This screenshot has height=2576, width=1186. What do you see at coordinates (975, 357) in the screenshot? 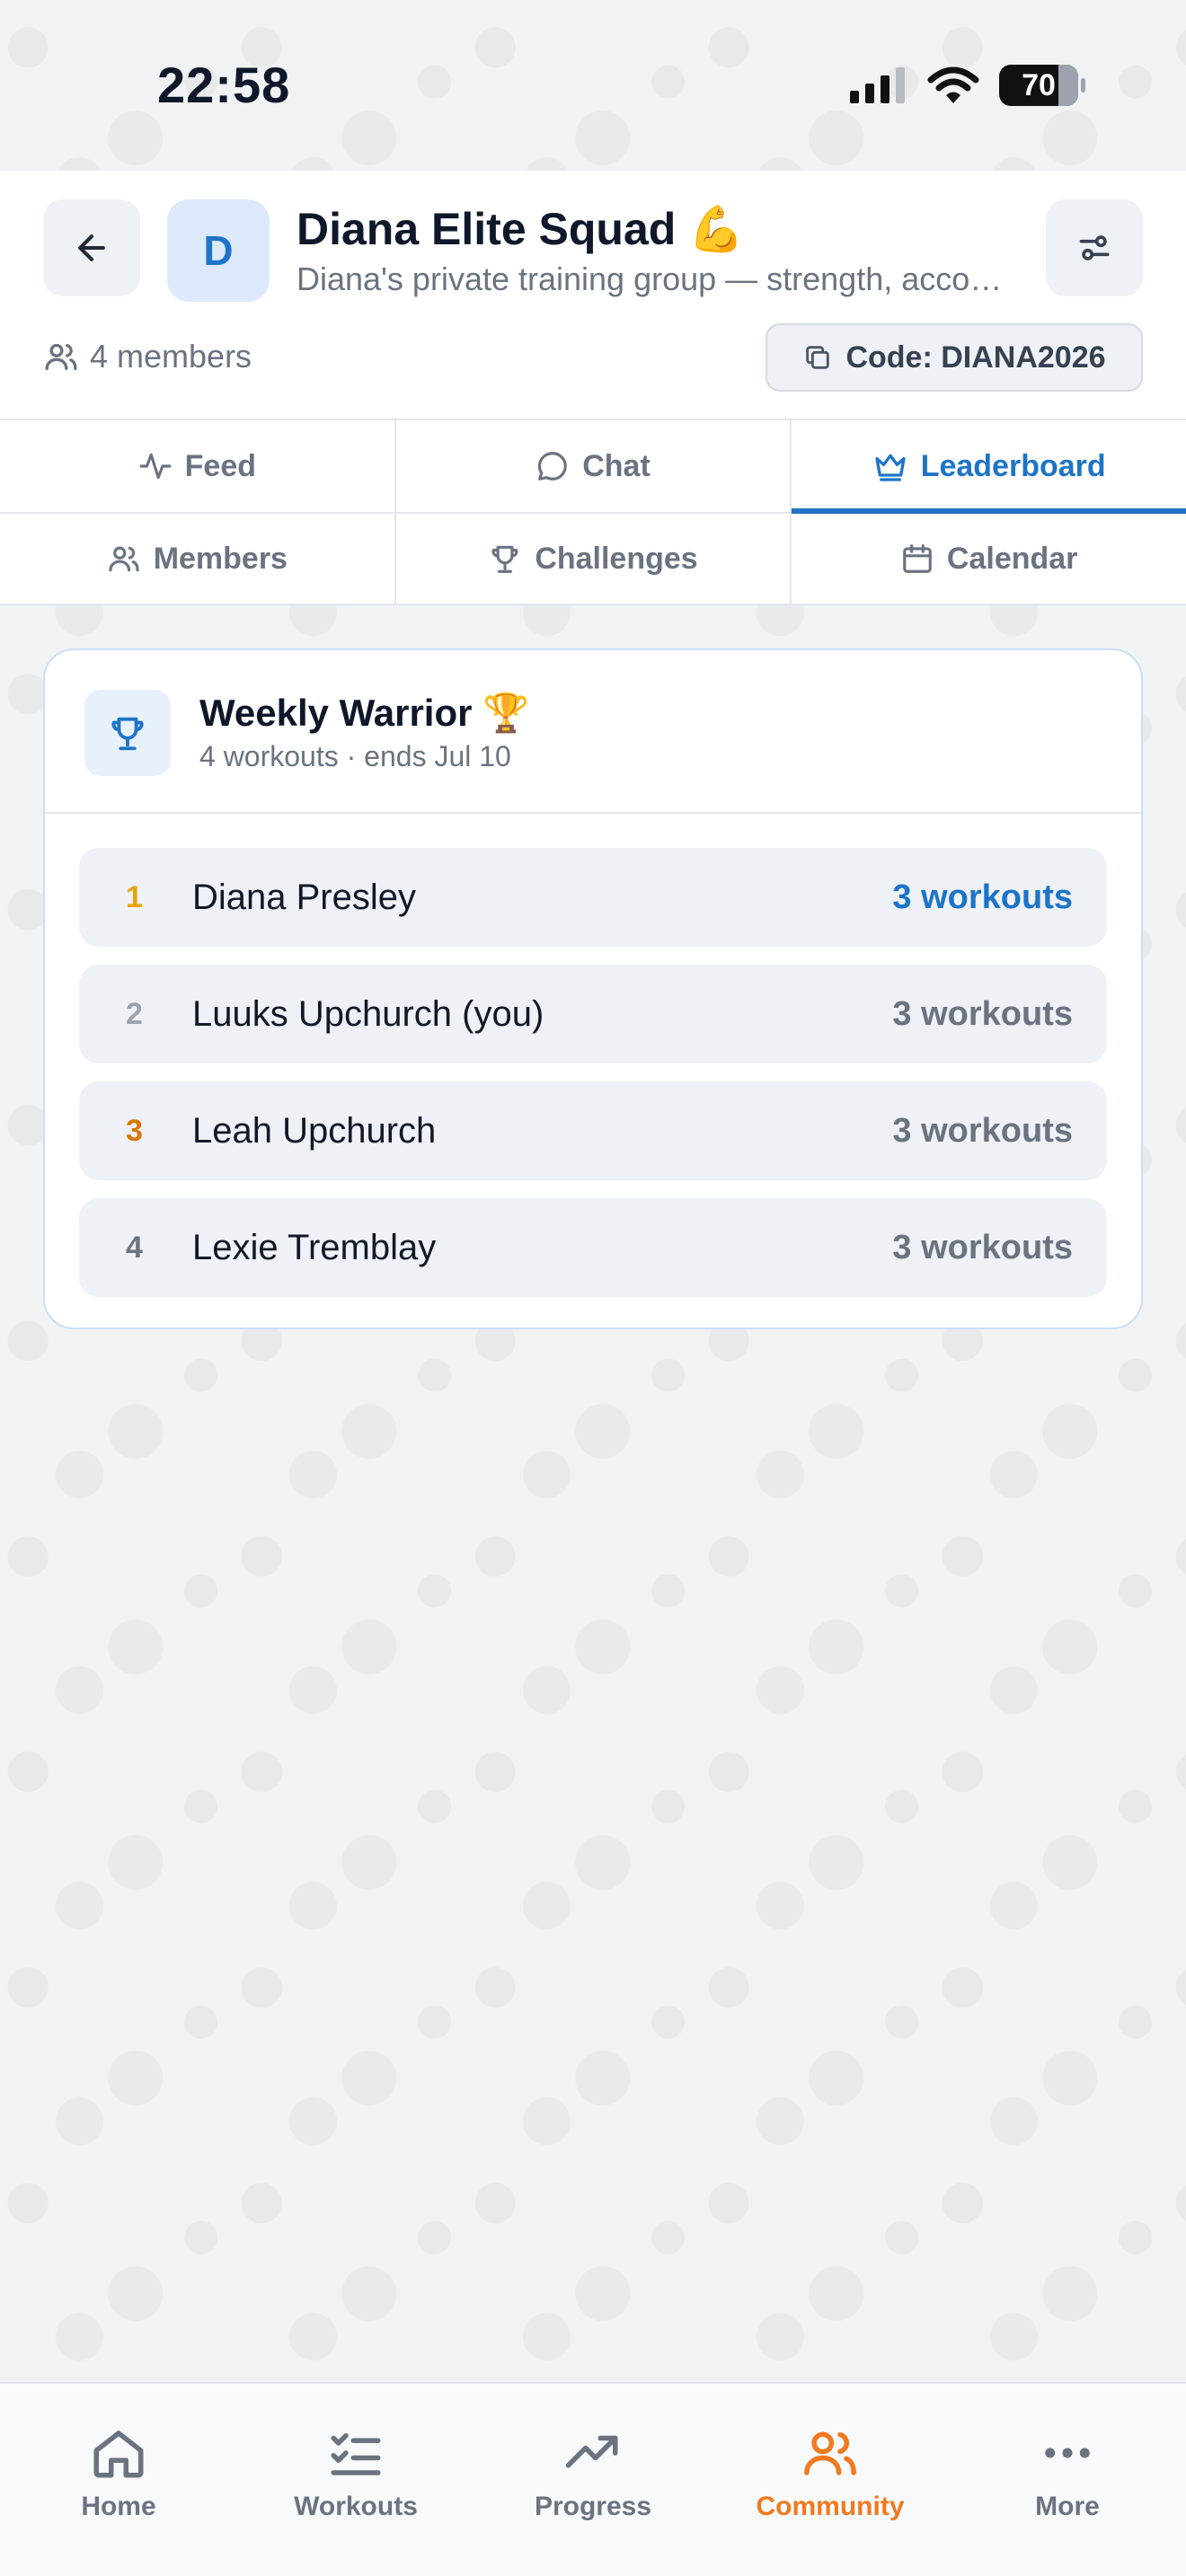
I see `code-label: Code: DIANA2026` at bounding box center [975, 357].